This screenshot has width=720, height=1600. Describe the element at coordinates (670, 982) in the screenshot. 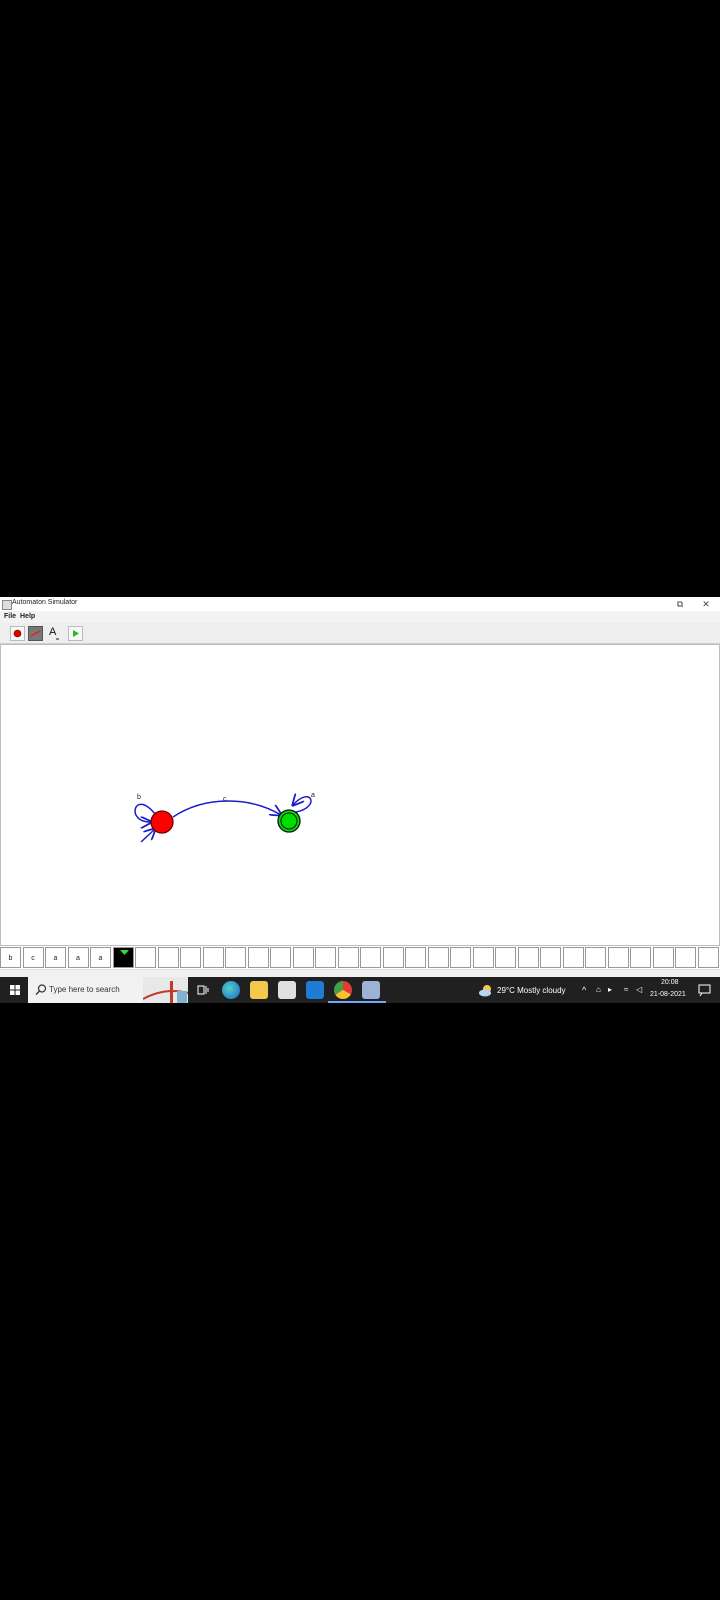

I see `clock-time: 20:08` at that location.